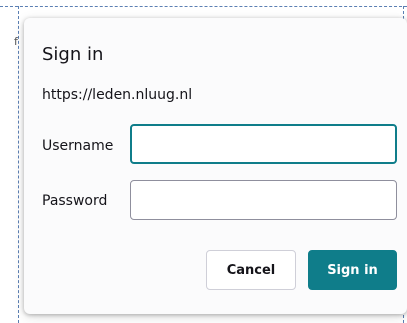 The width and height of the screenshot is (407, 323). I want to click on password-input, so click(263, 200).